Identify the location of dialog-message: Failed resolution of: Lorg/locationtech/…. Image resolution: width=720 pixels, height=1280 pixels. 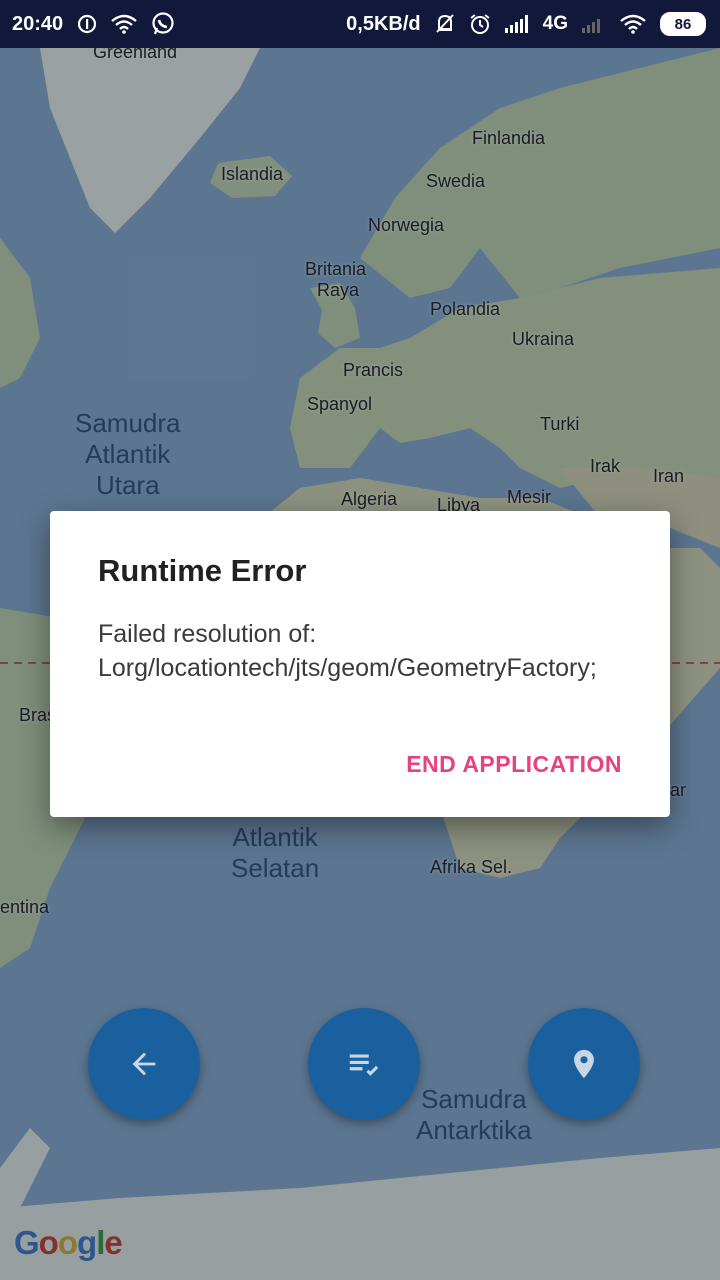
(347, 651).